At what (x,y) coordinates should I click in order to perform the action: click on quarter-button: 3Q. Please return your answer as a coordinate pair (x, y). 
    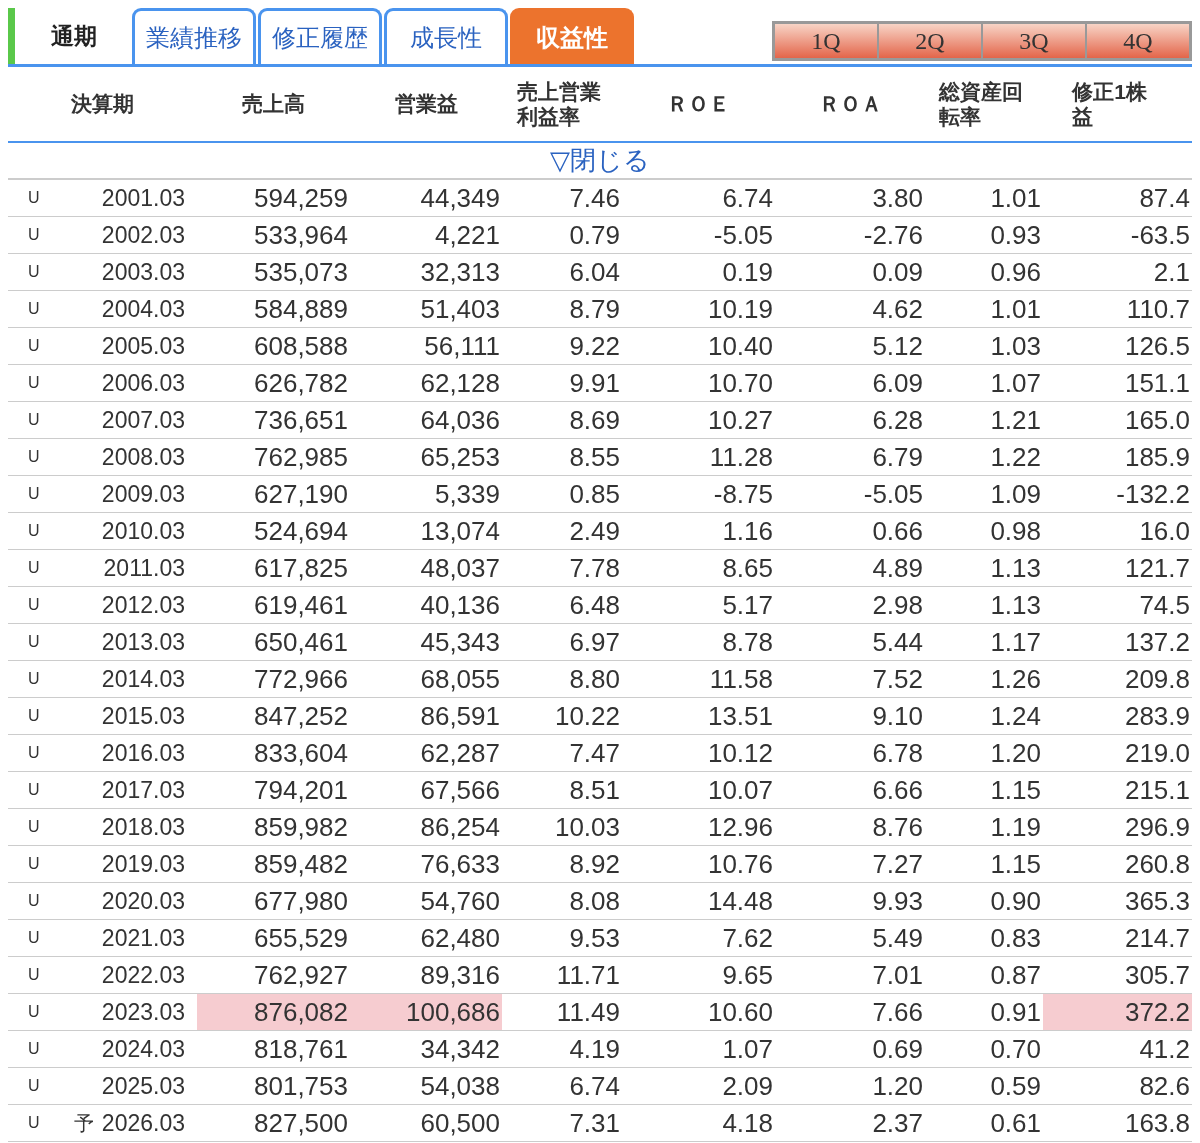
    Looking at the image, I should click on (1034, 41).